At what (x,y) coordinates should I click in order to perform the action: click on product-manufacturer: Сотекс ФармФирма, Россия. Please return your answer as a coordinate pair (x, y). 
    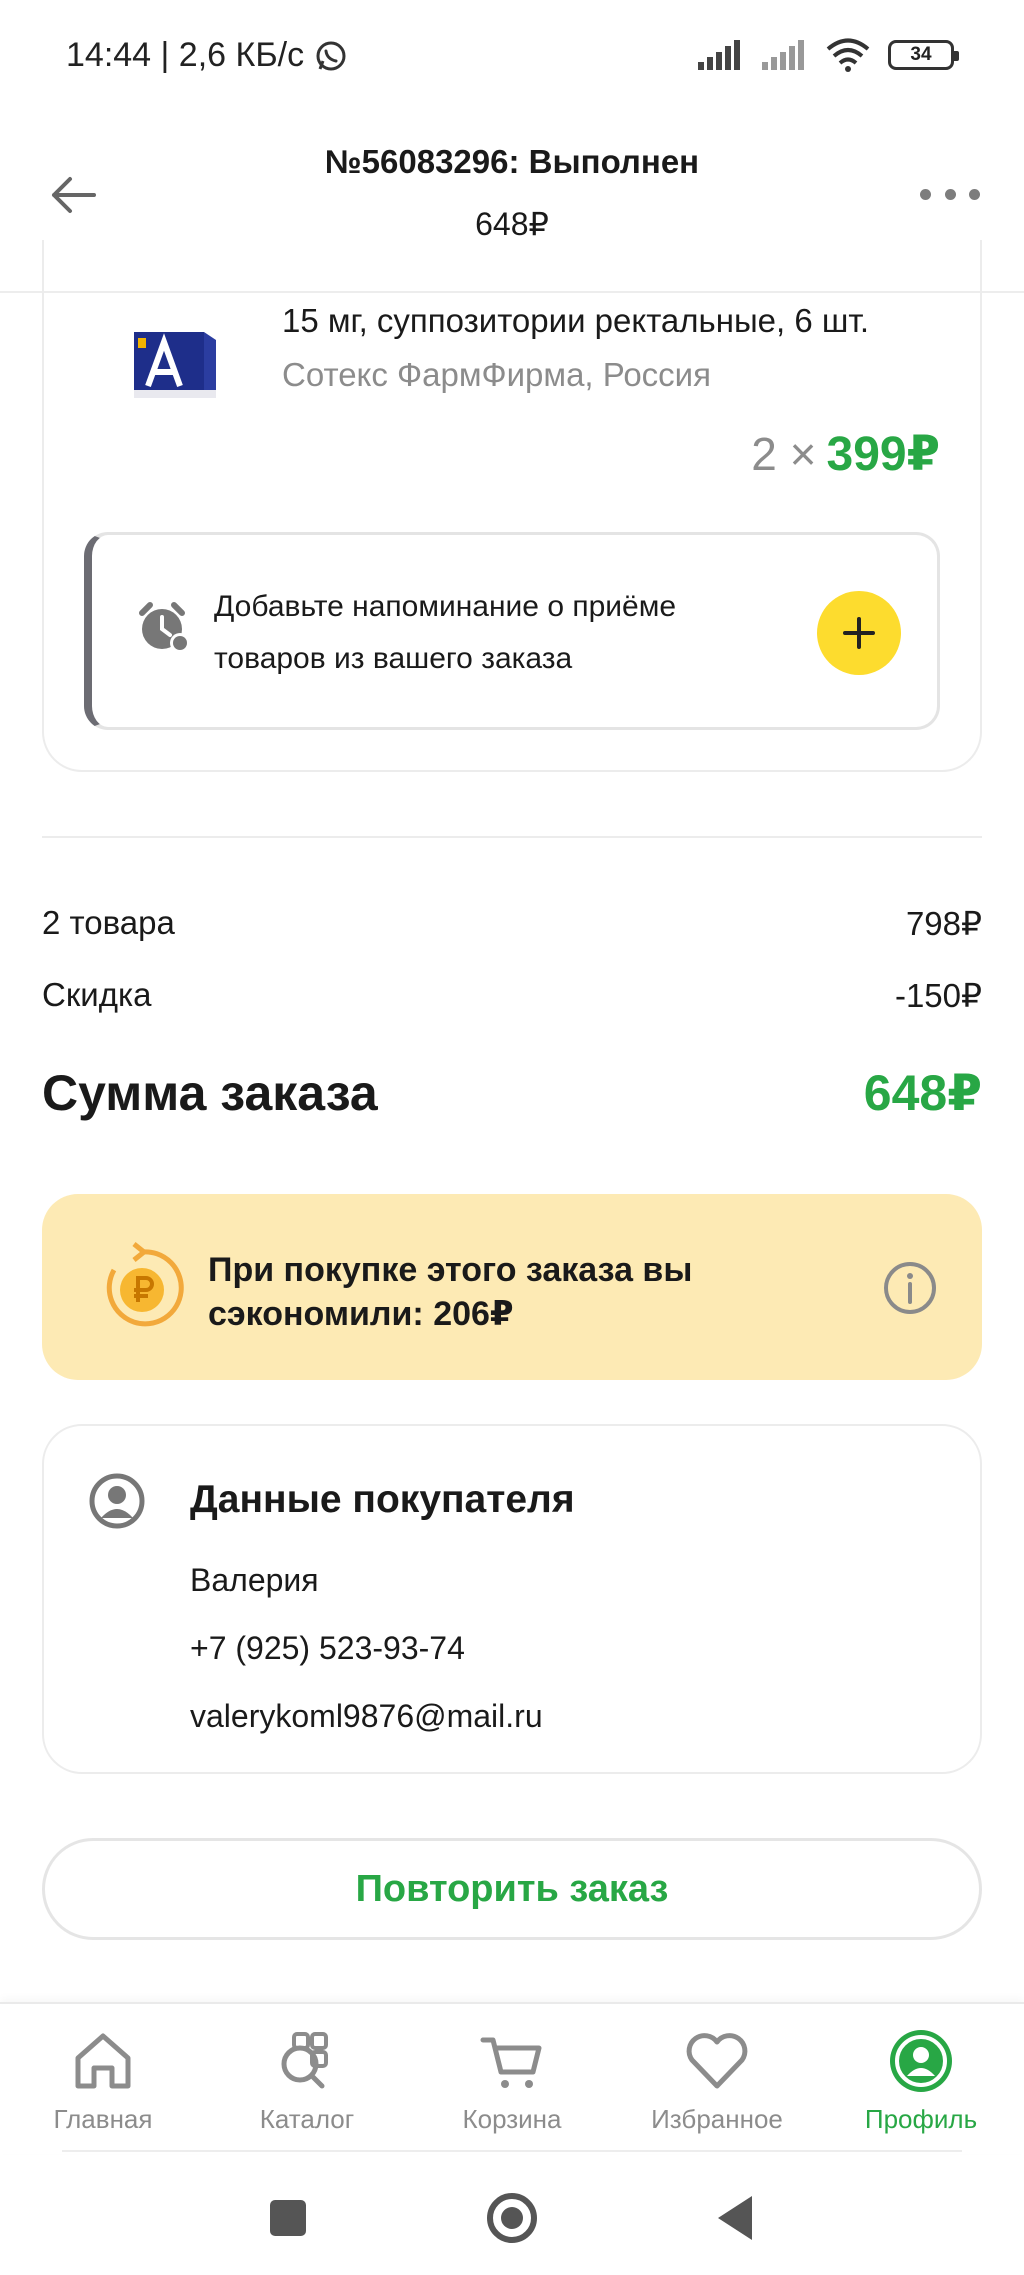
    Looking at the image, I should click on (496, 374).